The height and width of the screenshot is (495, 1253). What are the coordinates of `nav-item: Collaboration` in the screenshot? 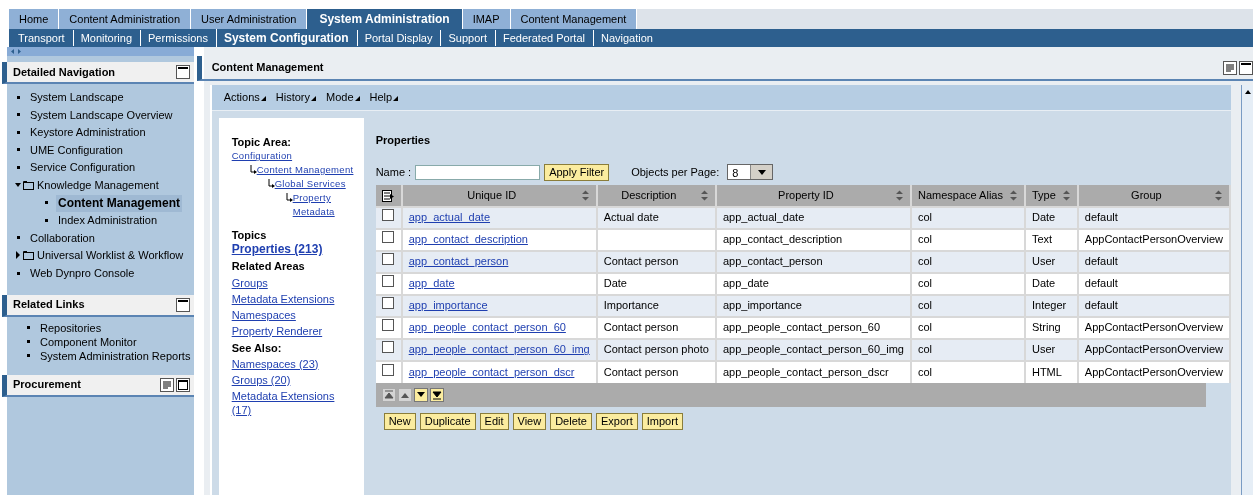 It's located at (62, 238).